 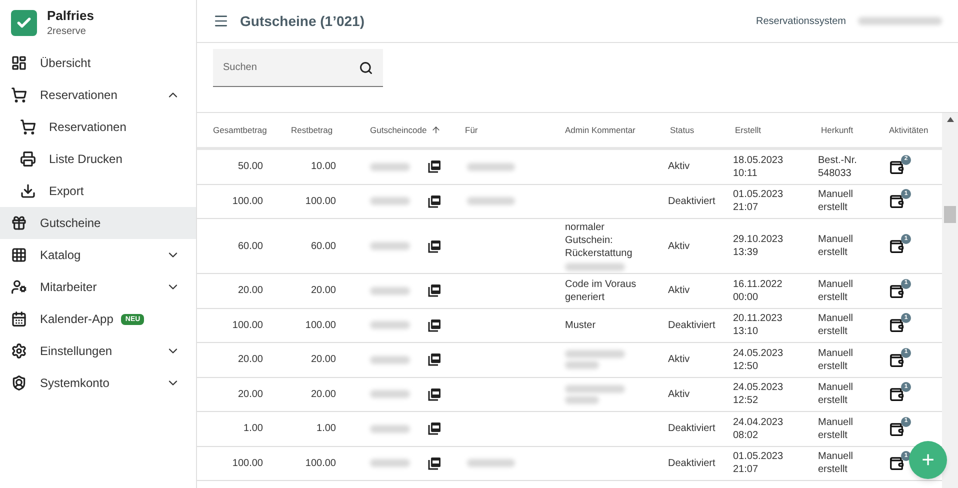 What do you see at coordinates (98, 63) in the screenshot?
I see `sidebar-item: Übersicht` at bounding box center [98, 63].